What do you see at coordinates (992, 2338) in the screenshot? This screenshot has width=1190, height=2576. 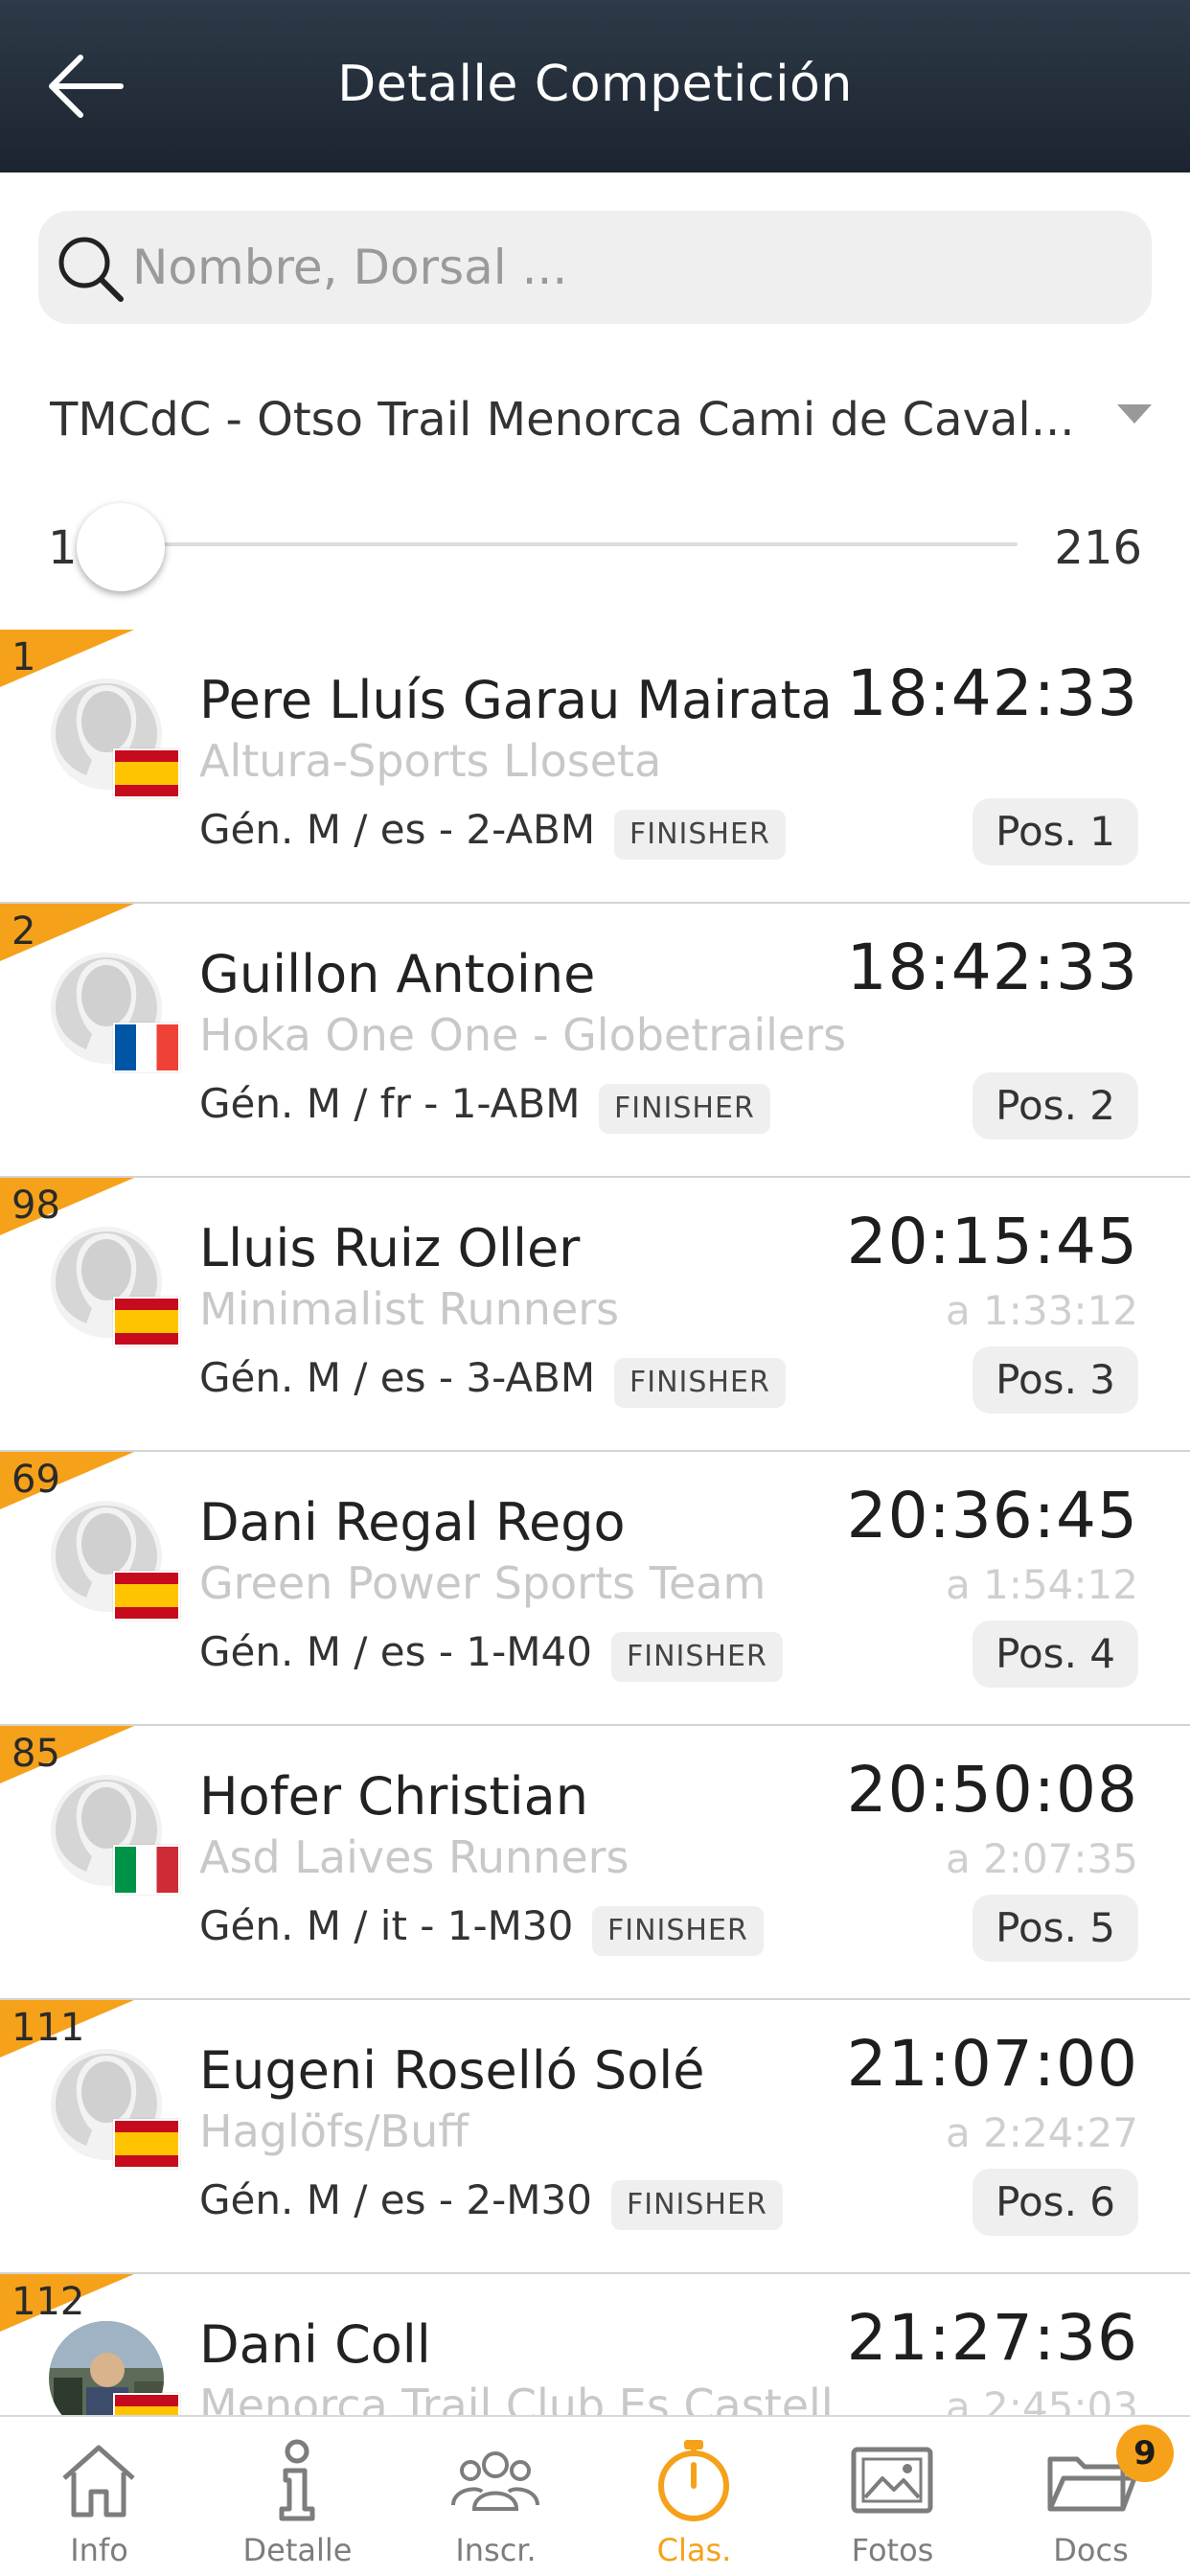 I see `finish-time: 21:27:36` at bounding box center [992, 2338].